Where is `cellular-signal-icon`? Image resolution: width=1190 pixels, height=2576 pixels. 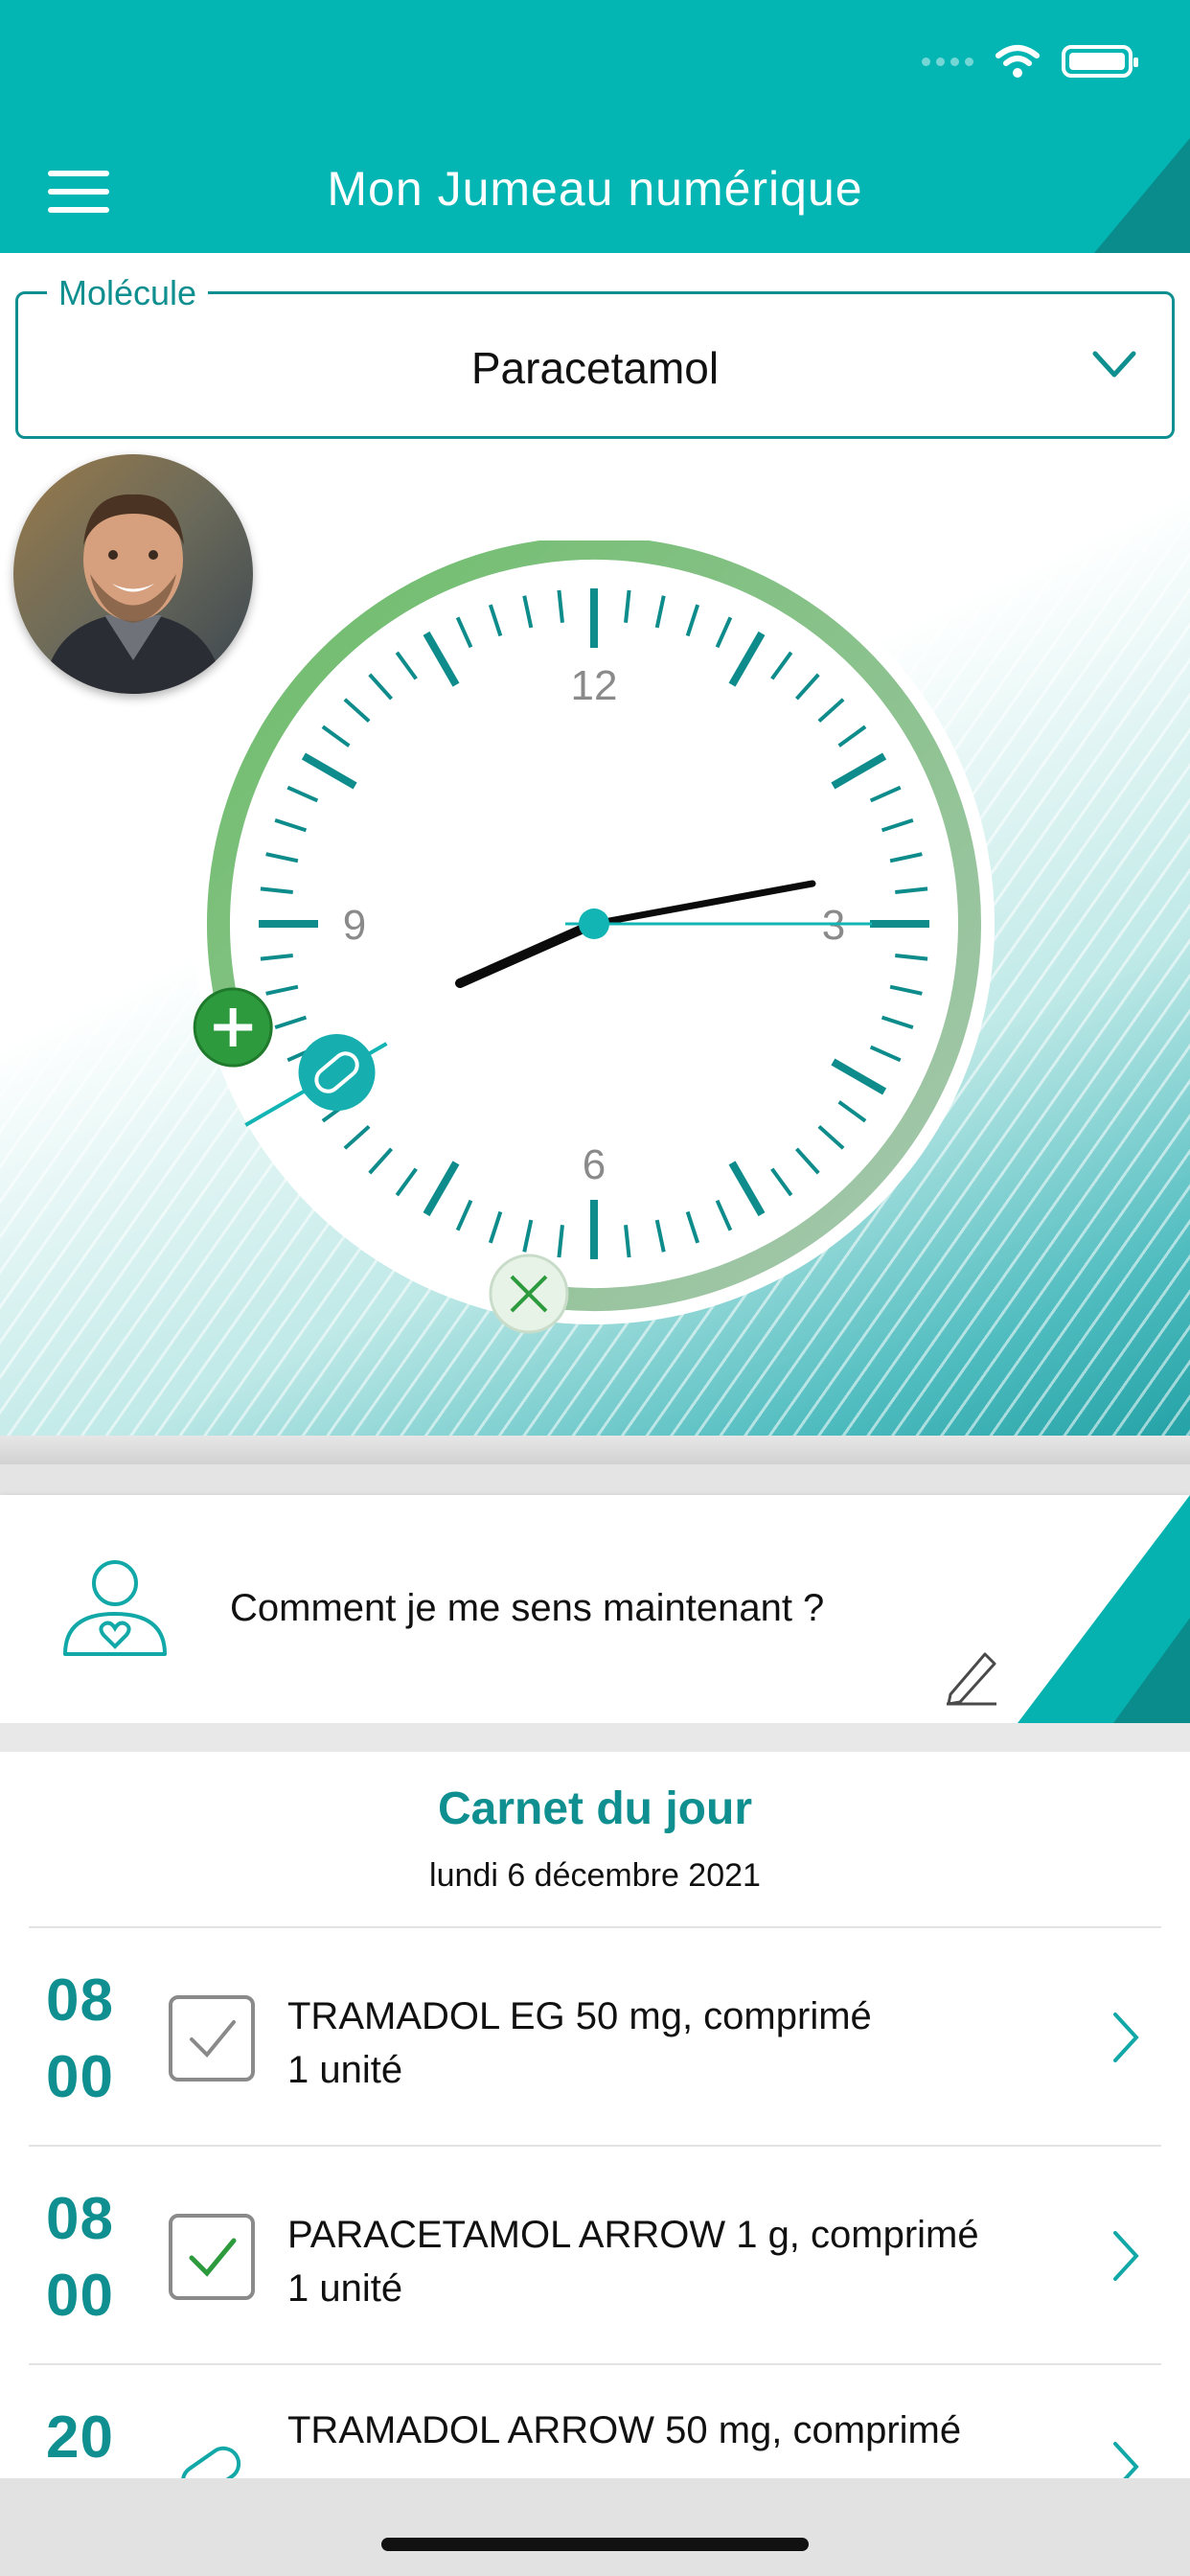 cellular-signal-icon is located at coordinates (948, 62).